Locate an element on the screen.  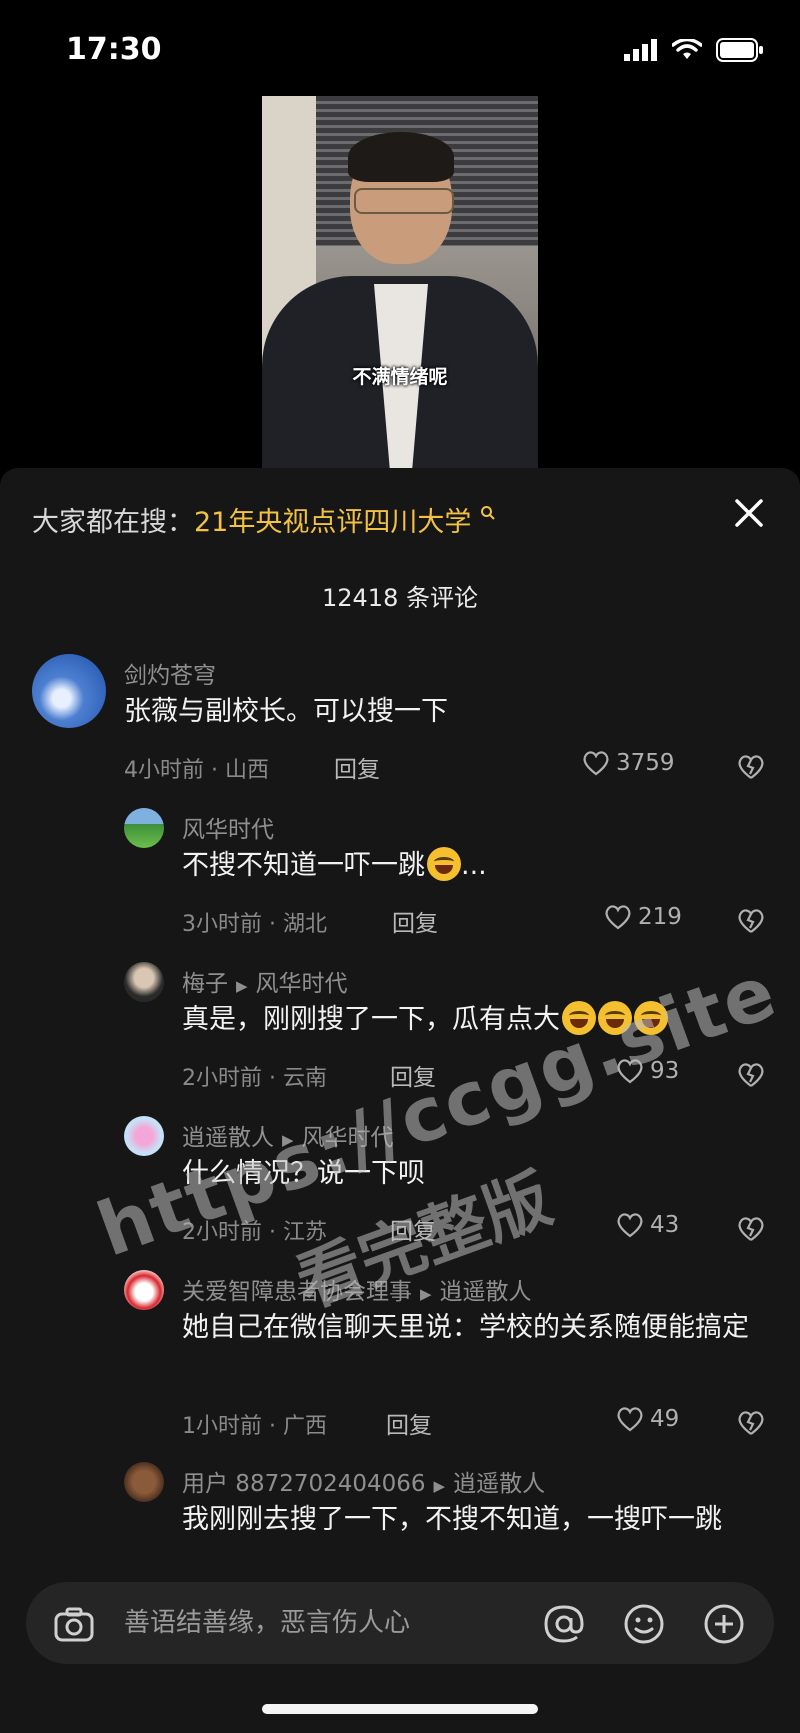
comment-text: 张薇与副校长。可以搜一下 is located at coordinates (286, 711).